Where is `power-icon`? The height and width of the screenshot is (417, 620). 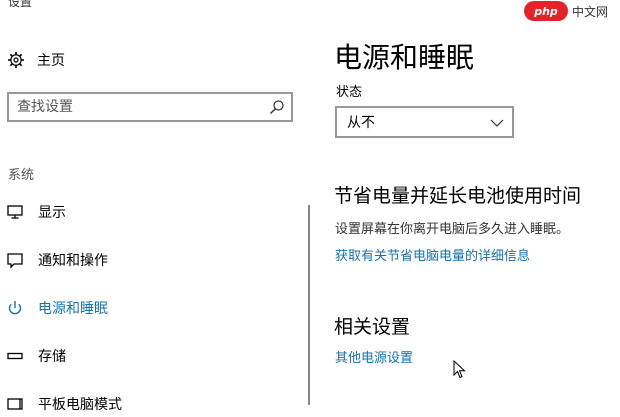
power-icon is located at coordinates (15, 308).